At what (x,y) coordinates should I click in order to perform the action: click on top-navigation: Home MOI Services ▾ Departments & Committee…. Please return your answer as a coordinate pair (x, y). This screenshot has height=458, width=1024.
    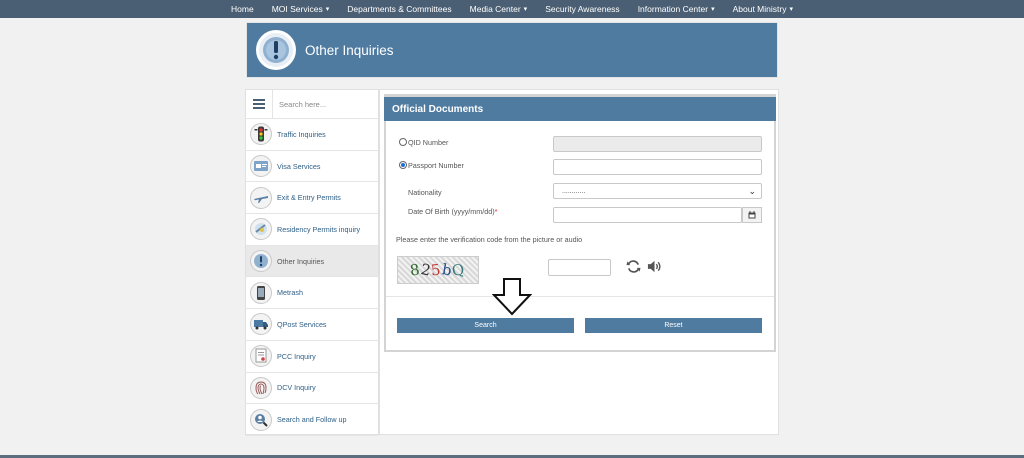
    Looking at the image, I should click on (512, 9).